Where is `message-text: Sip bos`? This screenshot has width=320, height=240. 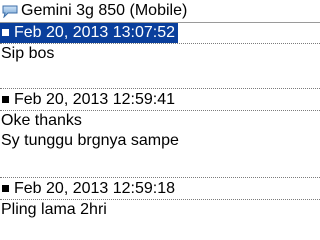 message-text: Sip bos is located at coordinates (28, 53).